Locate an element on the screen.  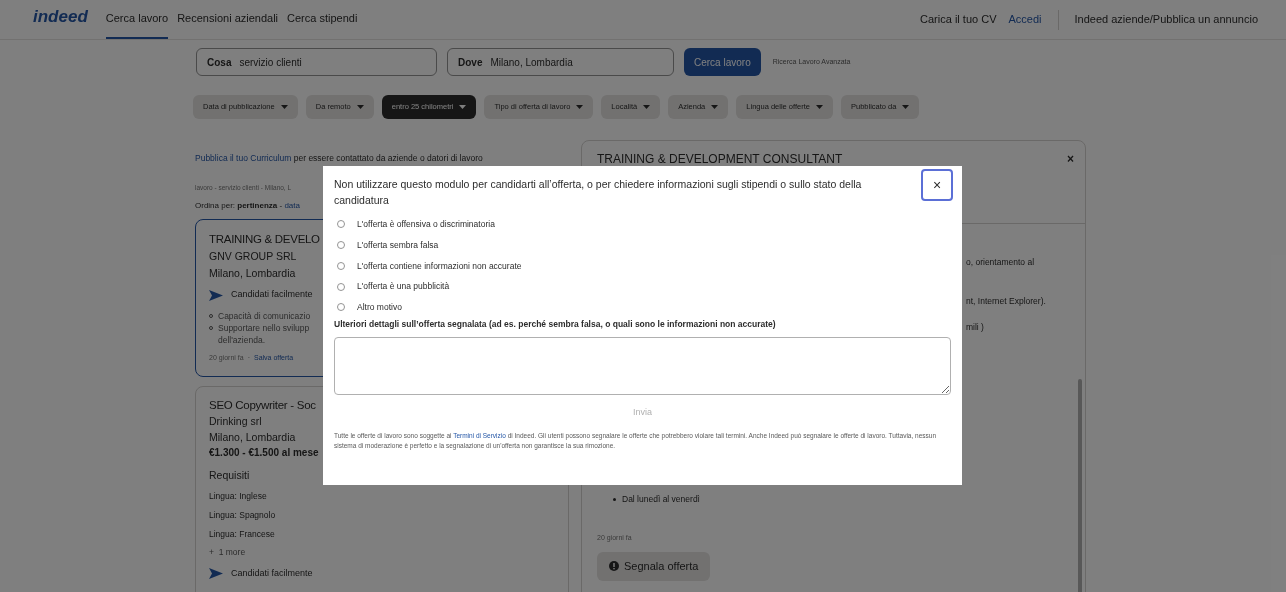
description-text: mili ) is located at coordinates (975, 327).